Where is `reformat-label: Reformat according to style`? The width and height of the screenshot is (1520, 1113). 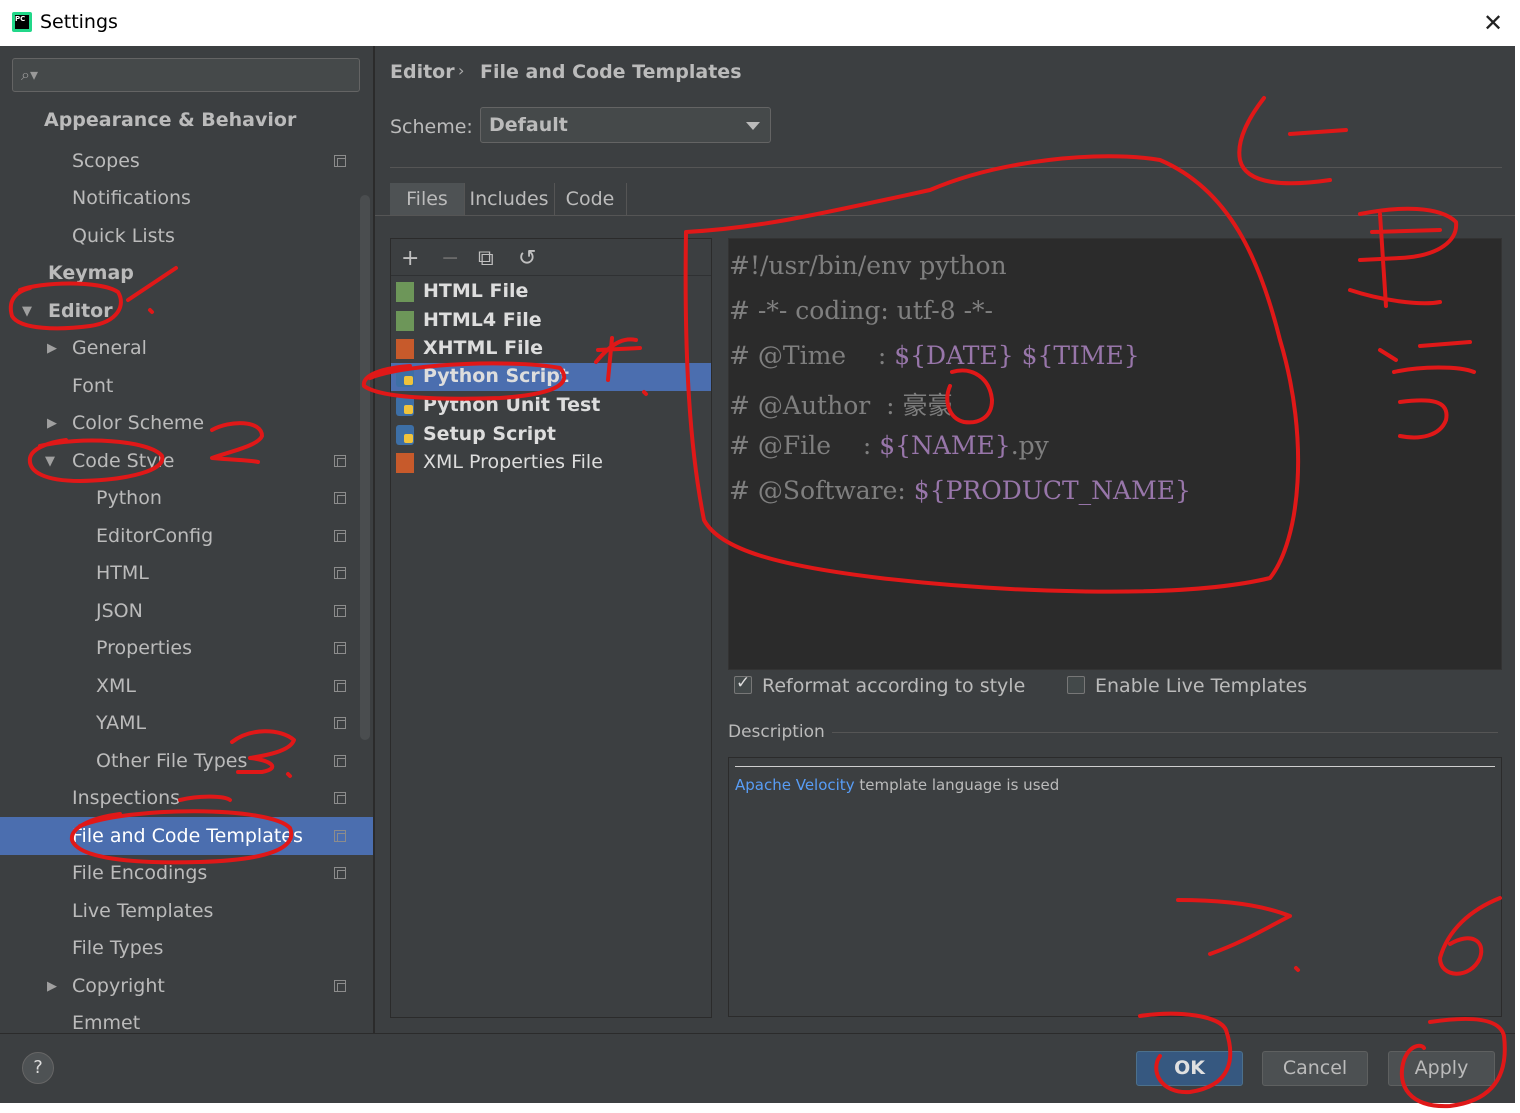
reformat-label: Reformat according to style is located at coordinates (893, 686).